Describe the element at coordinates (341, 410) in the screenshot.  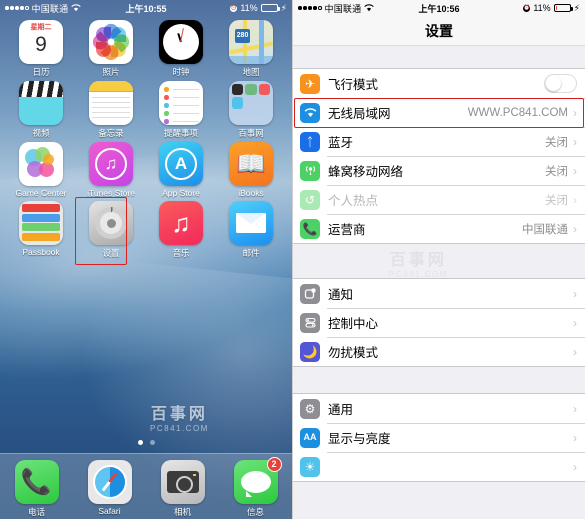
I see `row-label: 通用` at that location.